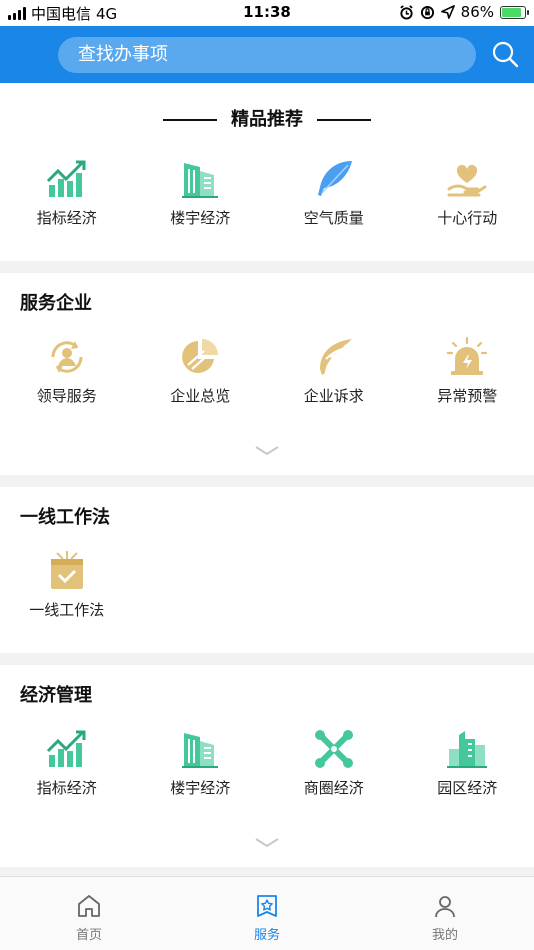 This screenshot has width=534, height=950. I want to click on alarm-icon, so click(406, 12).